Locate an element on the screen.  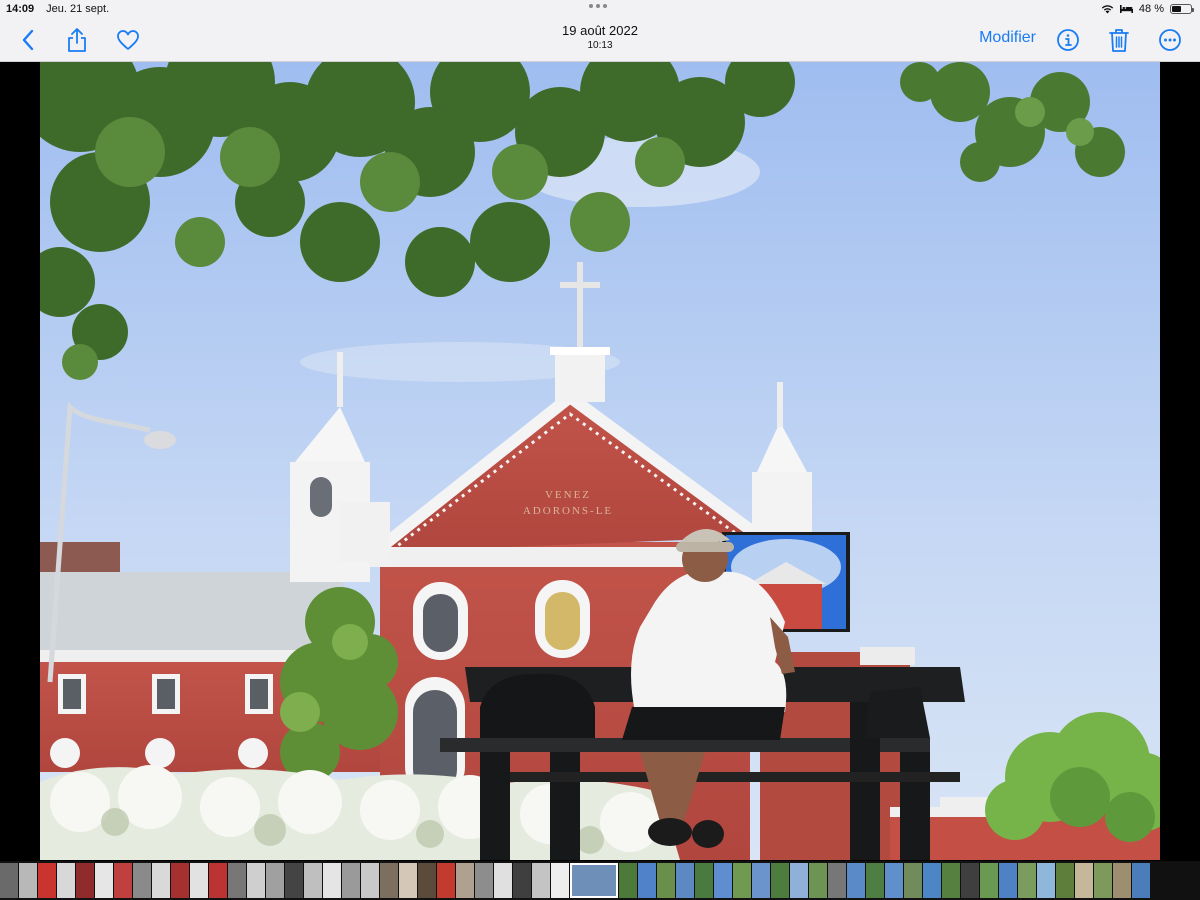
filmstrip-thumbnail-current is located at coordinates (594, 880).